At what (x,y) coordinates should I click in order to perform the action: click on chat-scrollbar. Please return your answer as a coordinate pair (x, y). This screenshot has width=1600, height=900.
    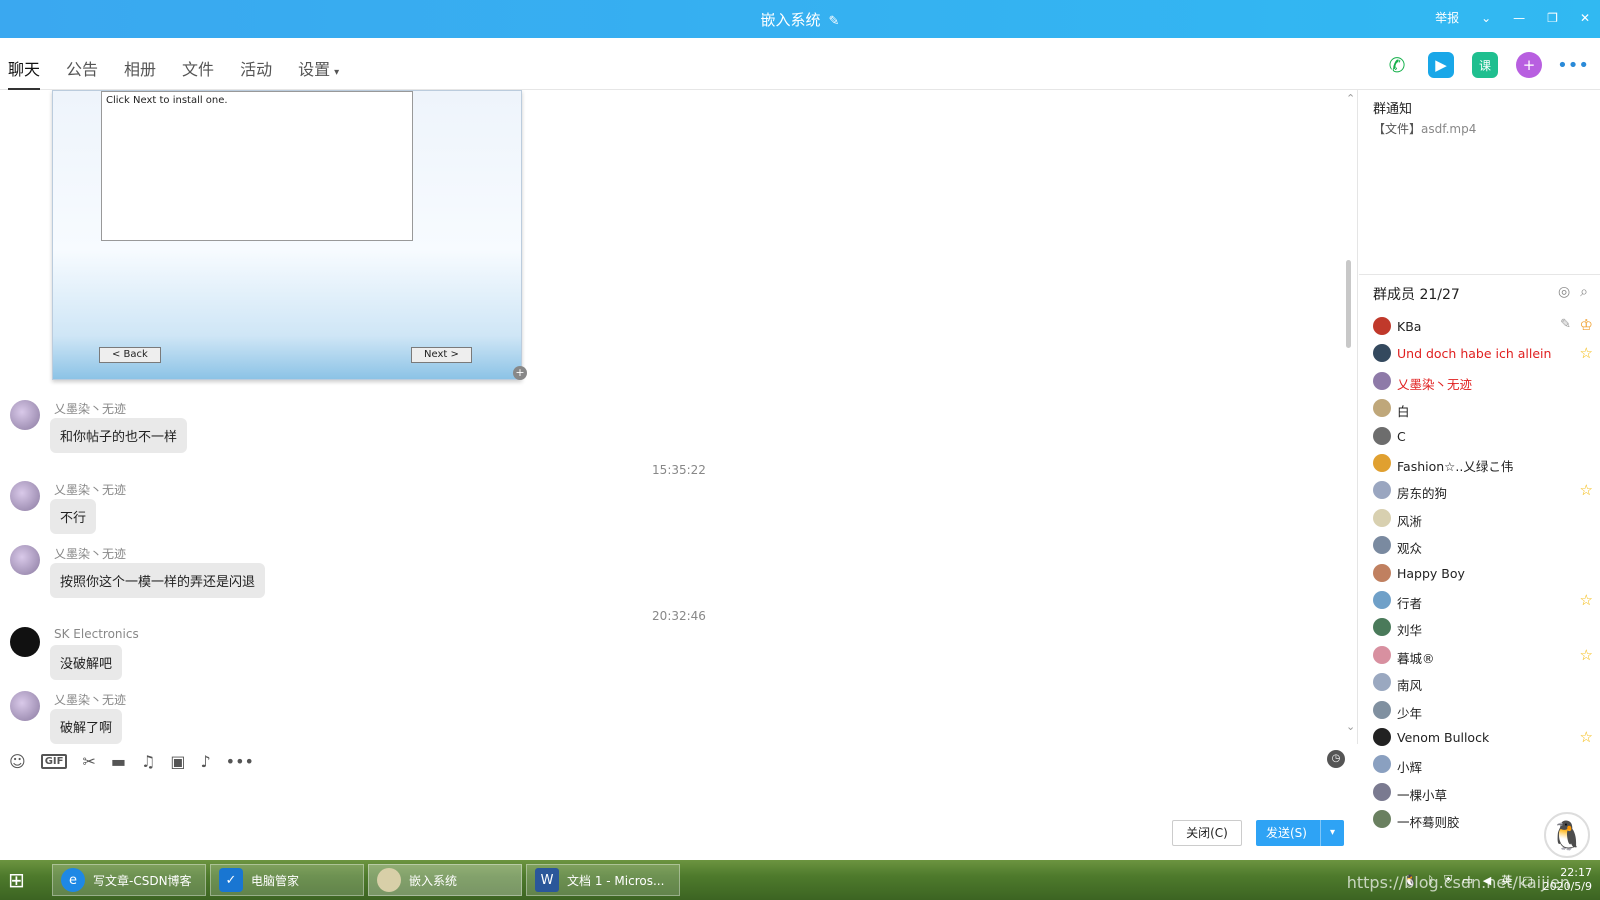
    Looking at the image, I should click on (1348, 304).